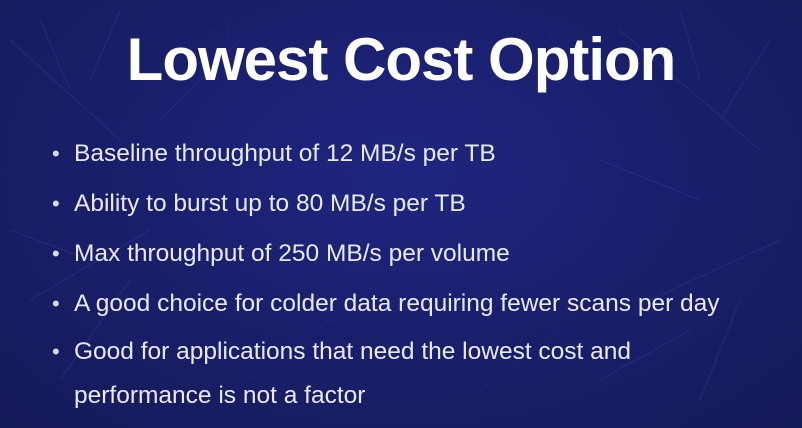  I want to click on bullet-item: • Baseline throughput of 12 MB/s per TB, so click(424, 154).